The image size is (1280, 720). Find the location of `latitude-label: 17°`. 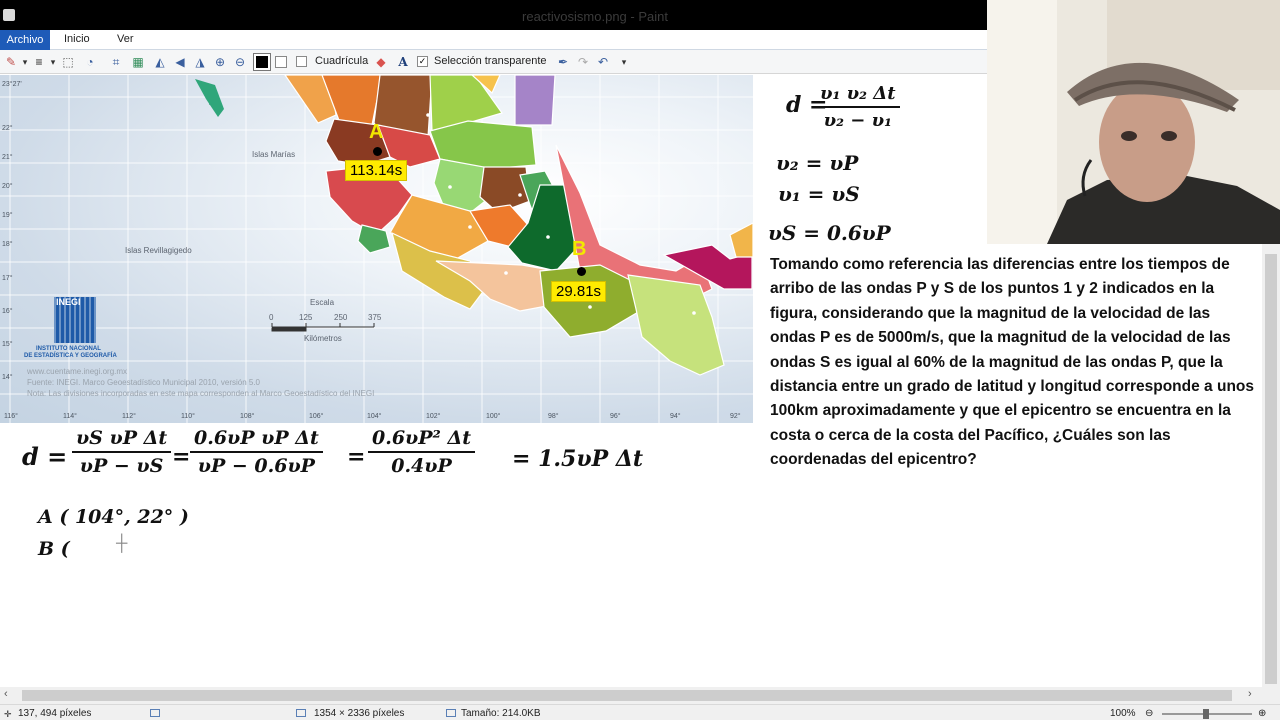

latitude-label: 17° is located at coordinates (7, 278).